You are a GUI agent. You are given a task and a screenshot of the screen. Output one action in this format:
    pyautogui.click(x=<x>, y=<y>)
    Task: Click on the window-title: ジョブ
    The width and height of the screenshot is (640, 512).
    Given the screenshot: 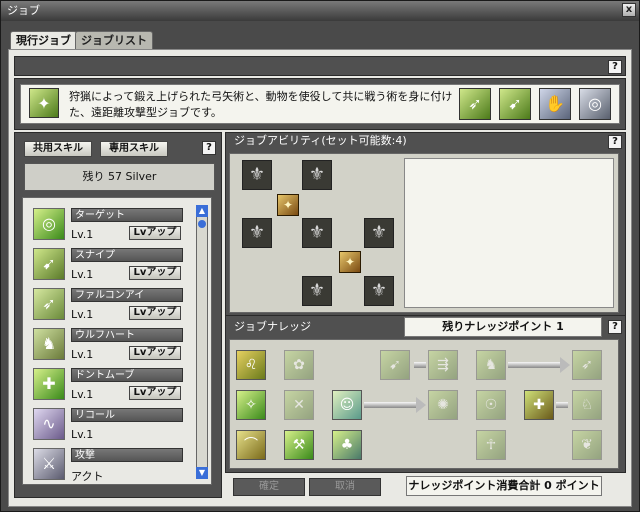 What is the action you would take?
    pyautogui.click(x=320, y=11)
    